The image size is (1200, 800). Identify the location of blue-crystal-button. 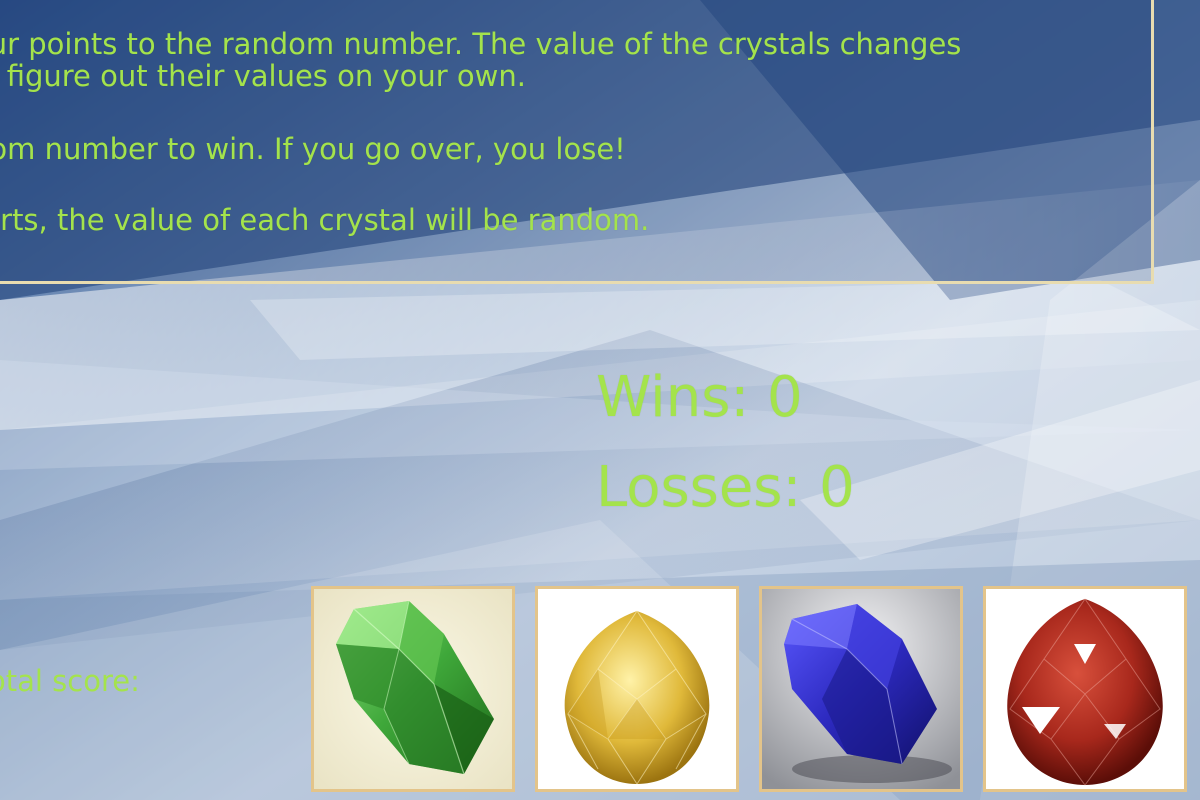
(861, 689).